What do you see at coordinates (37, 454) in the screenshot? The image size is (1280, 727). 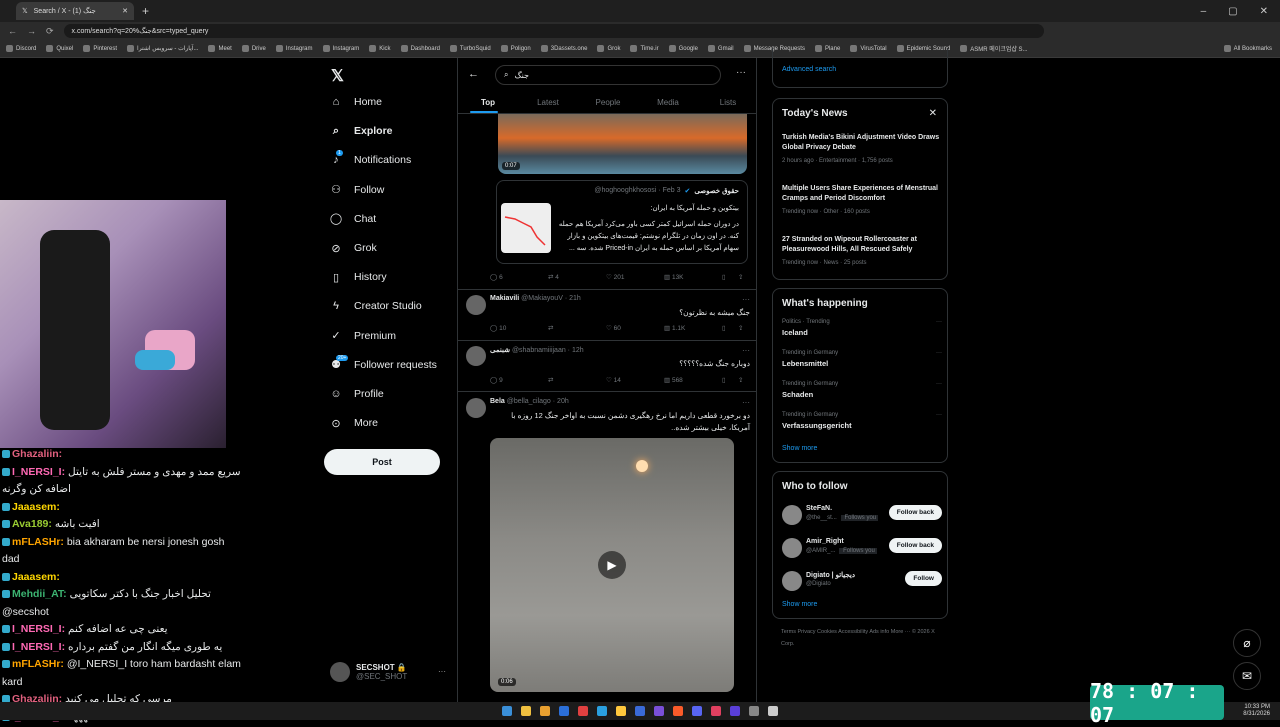 I see `chat-username: Ghazaliin:` at bounding box center [37, 454].